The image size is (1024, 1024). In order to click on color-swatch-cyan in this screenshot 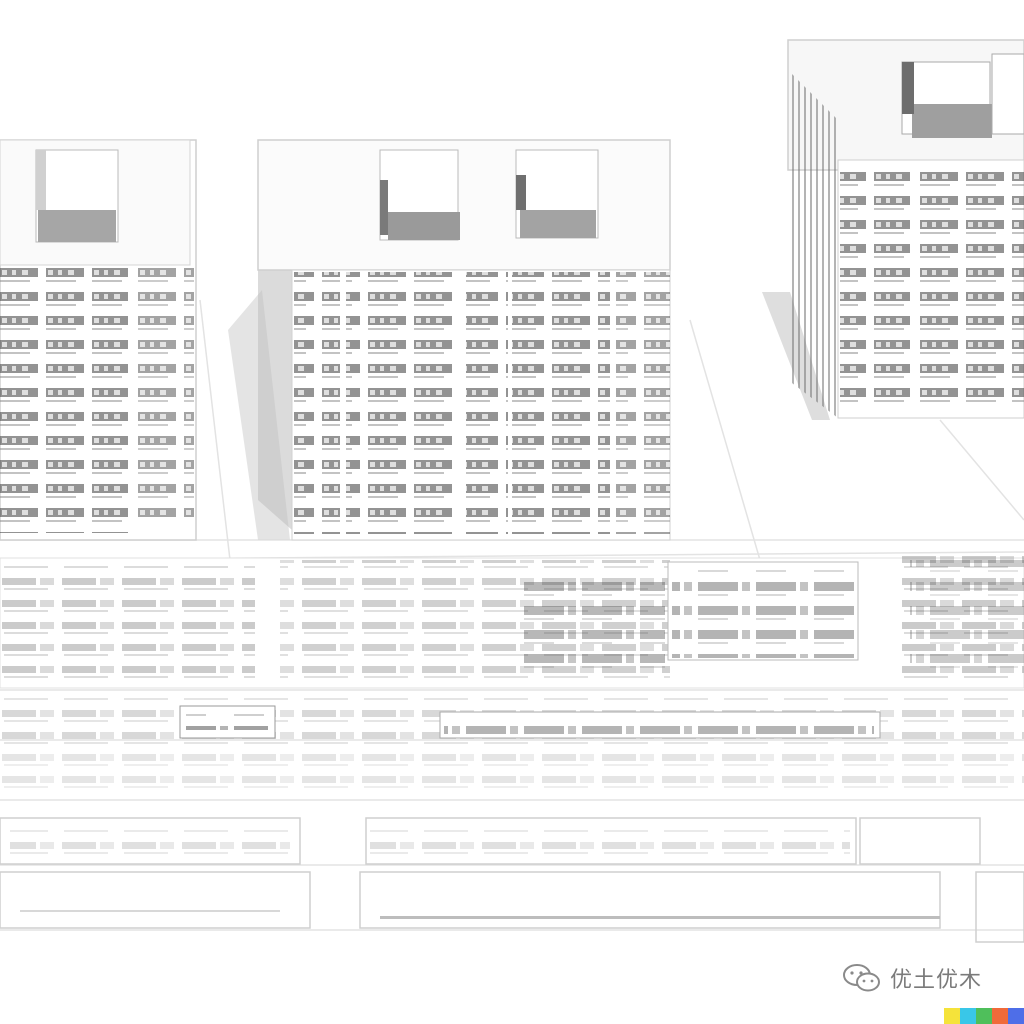, I will do `click(968, 1016)`.